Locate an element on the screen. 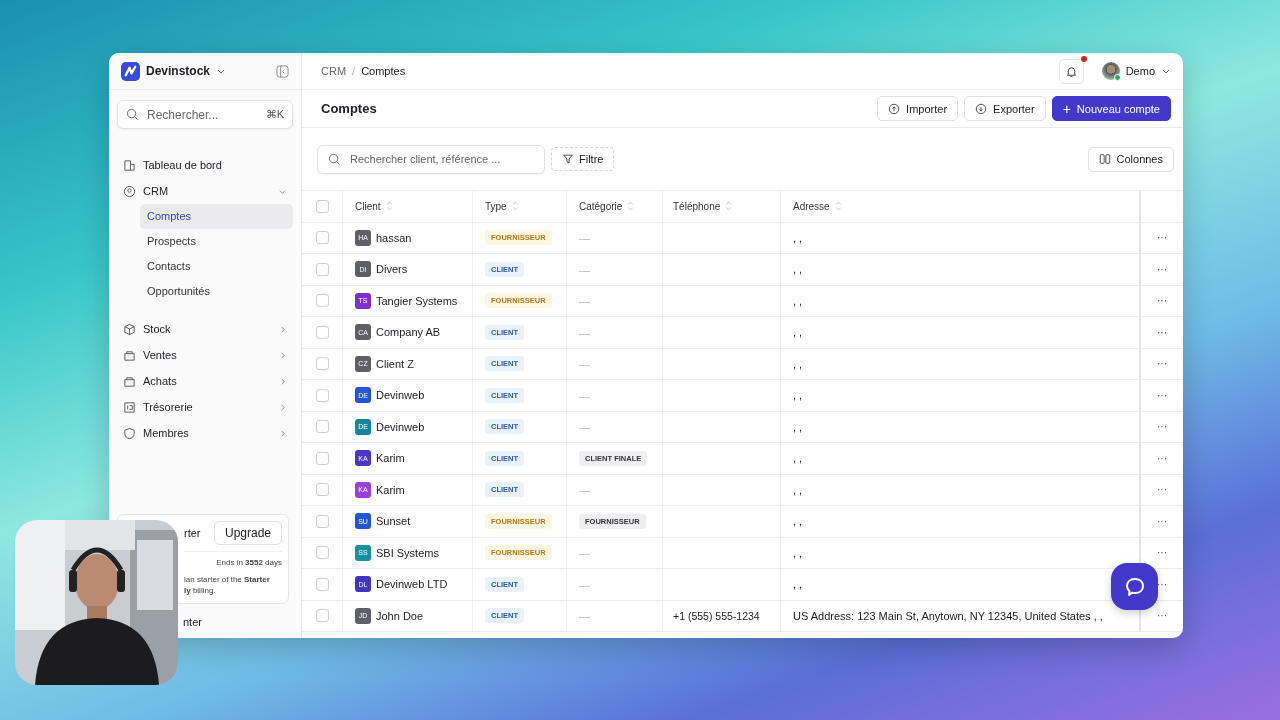 Image resolution: width=1280 pixels, height=720 pixels. column-header: Type is located at coordinates (496, 206).